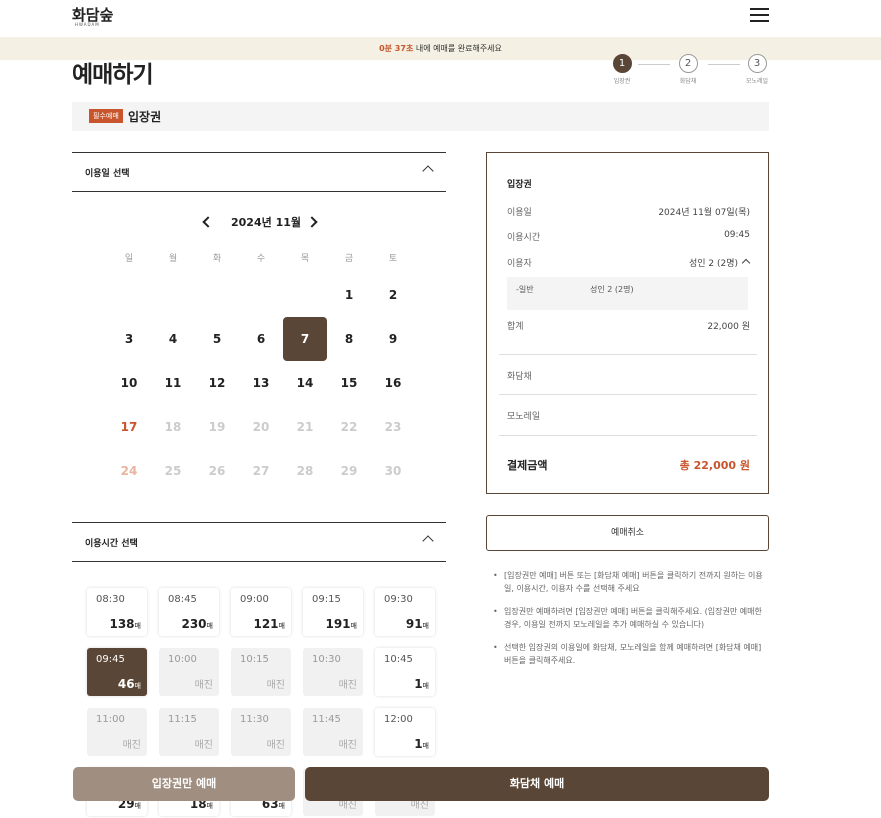 This screenshot has width=881, height=818. What do you see at coordinates (627, 533) in the screenshot?
I see `cancel-button: 예매취소` at bounding box center [627, 533].